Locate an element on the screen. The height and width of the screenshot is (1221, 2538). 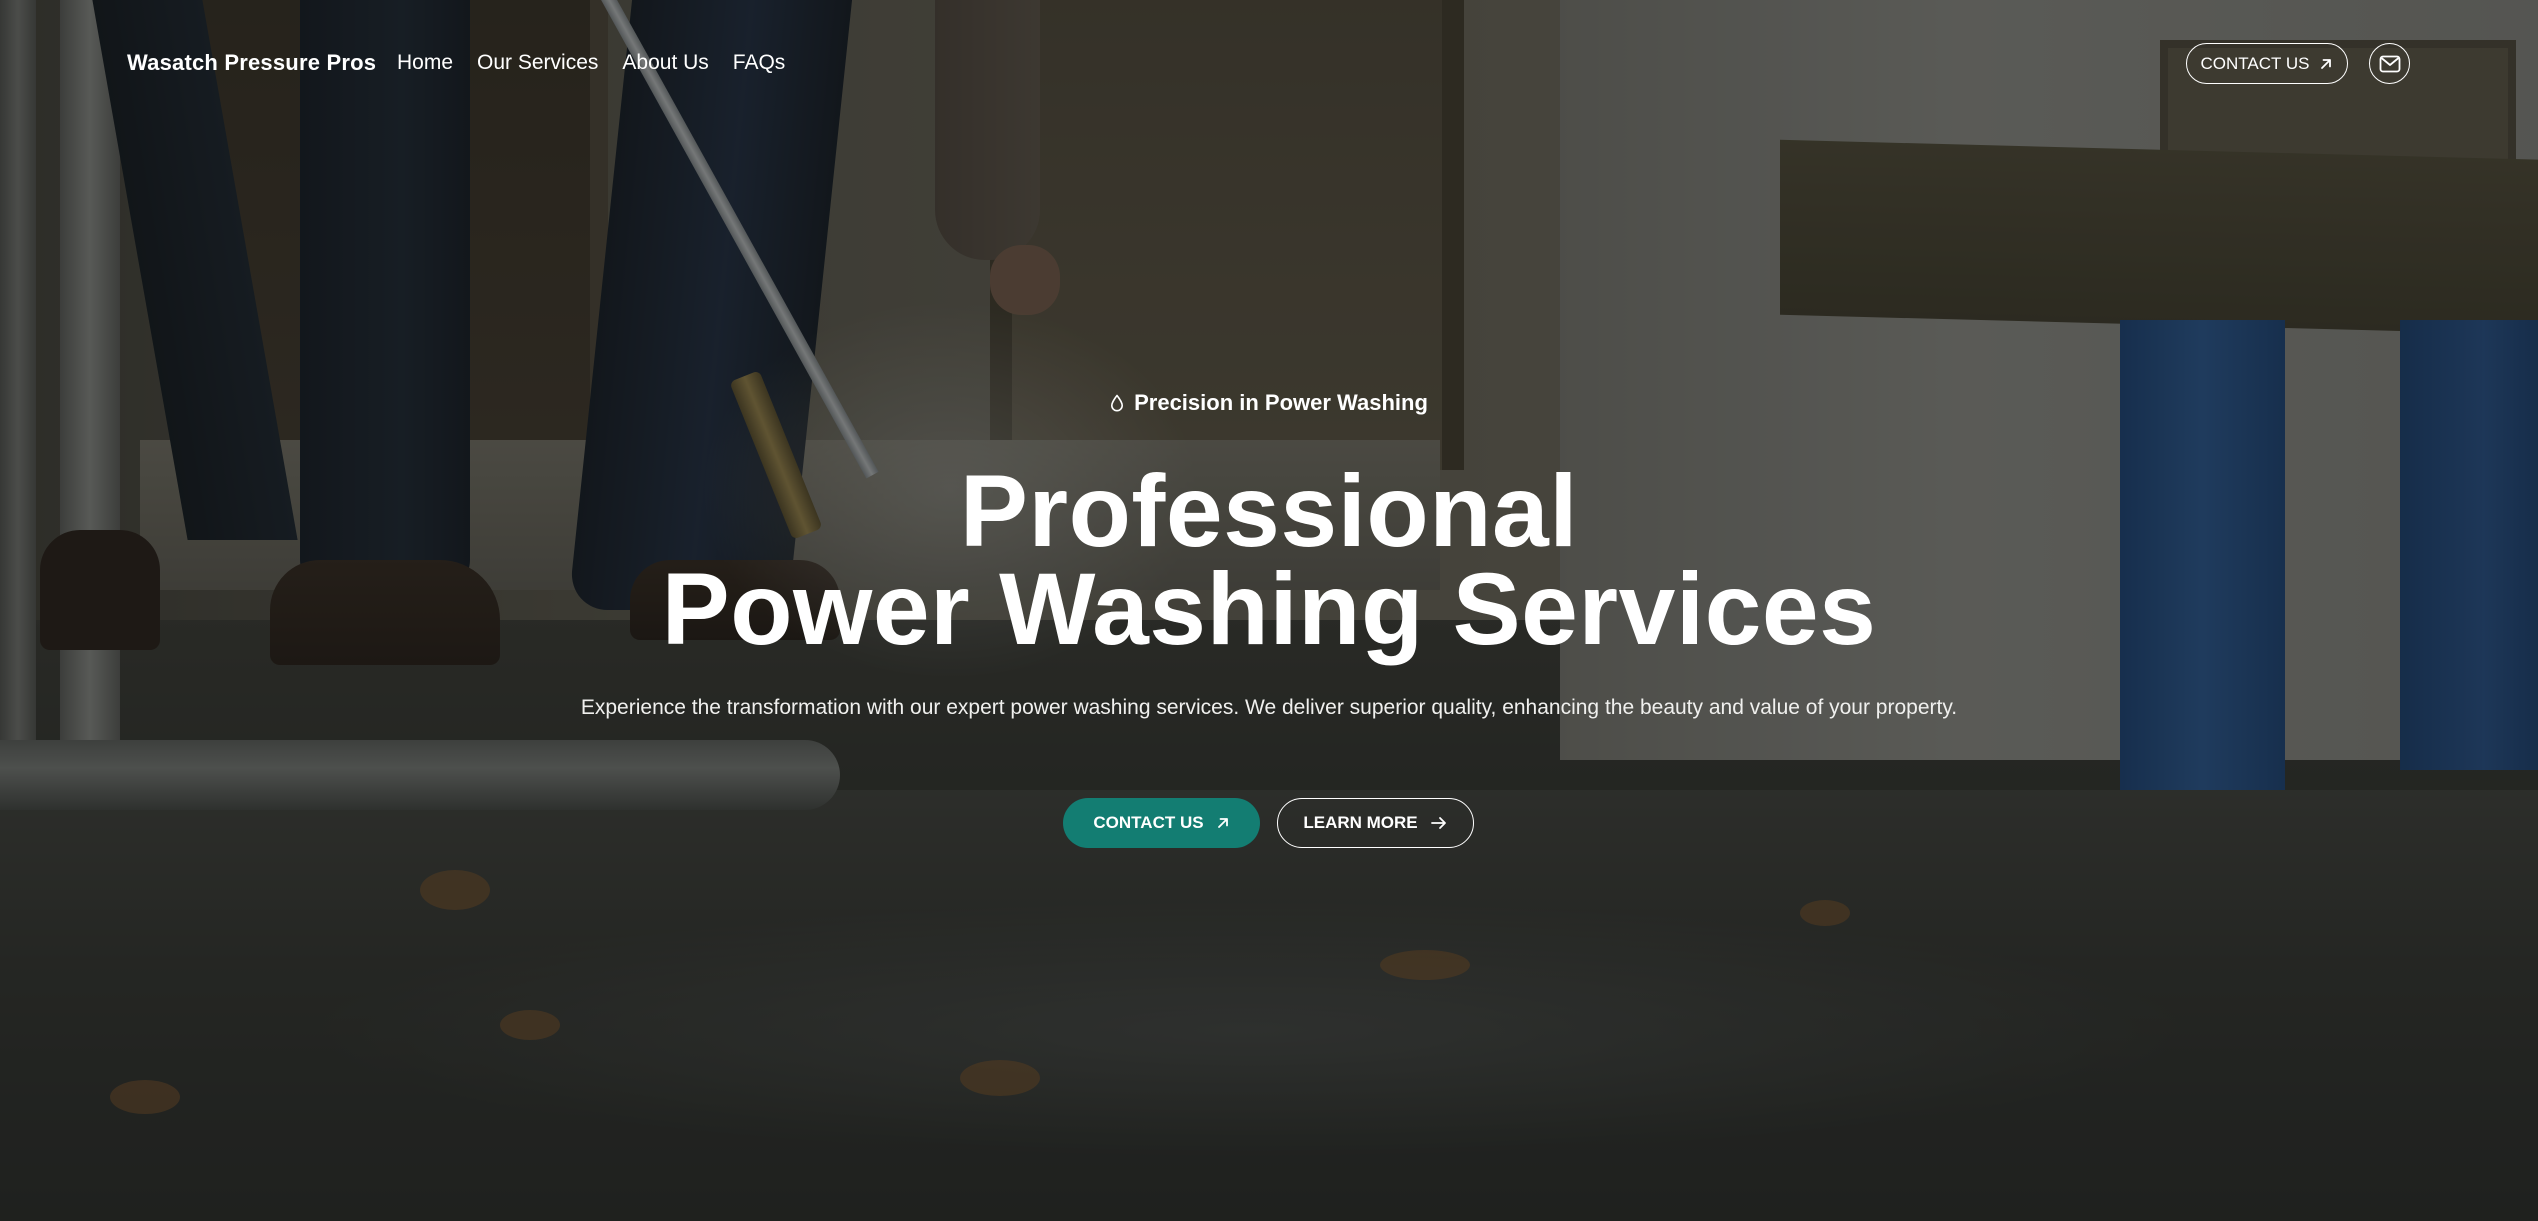
arrow-right-icon is located at coordinates (1439, 823).